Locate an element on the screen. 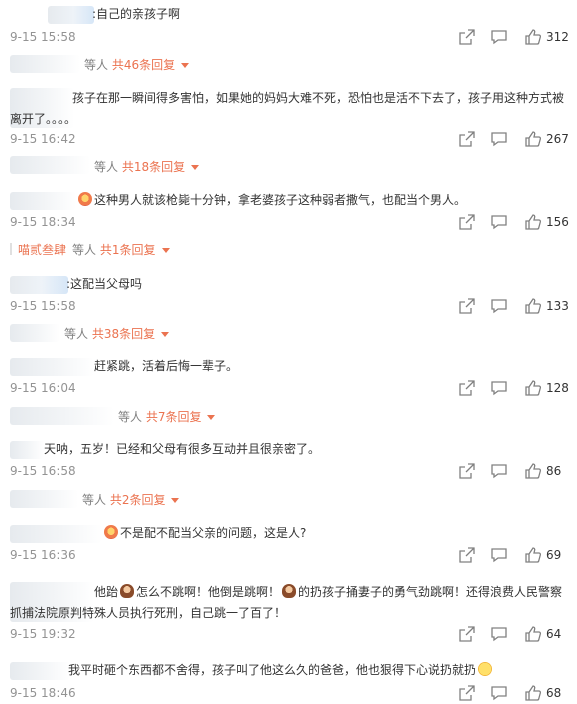  reply-count-link: 共2条回复 is located at coordinates (138, 500).